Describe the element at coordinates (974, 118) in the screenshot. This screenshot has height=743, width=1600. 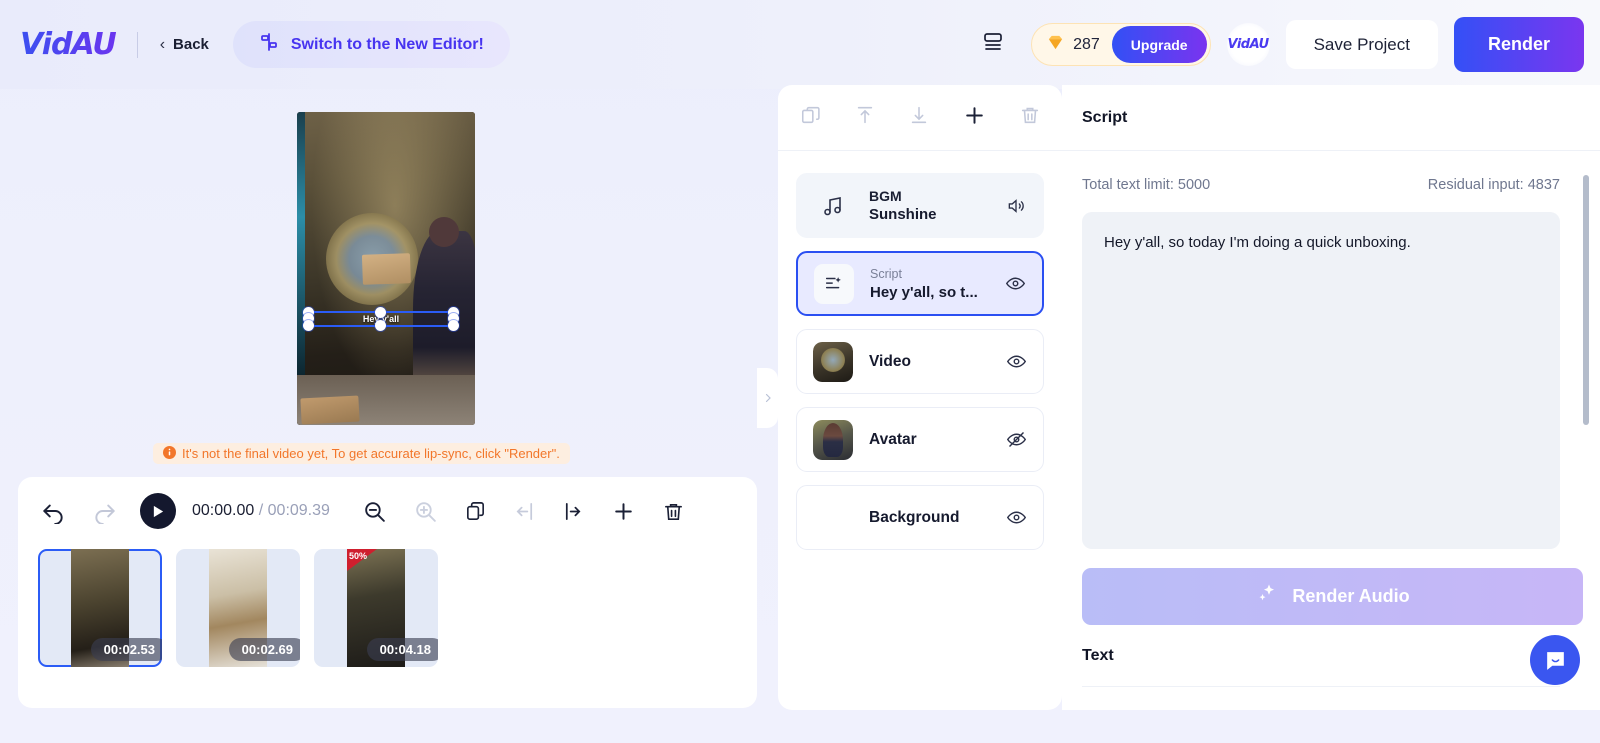
I see `add-layer-icon` at that location.